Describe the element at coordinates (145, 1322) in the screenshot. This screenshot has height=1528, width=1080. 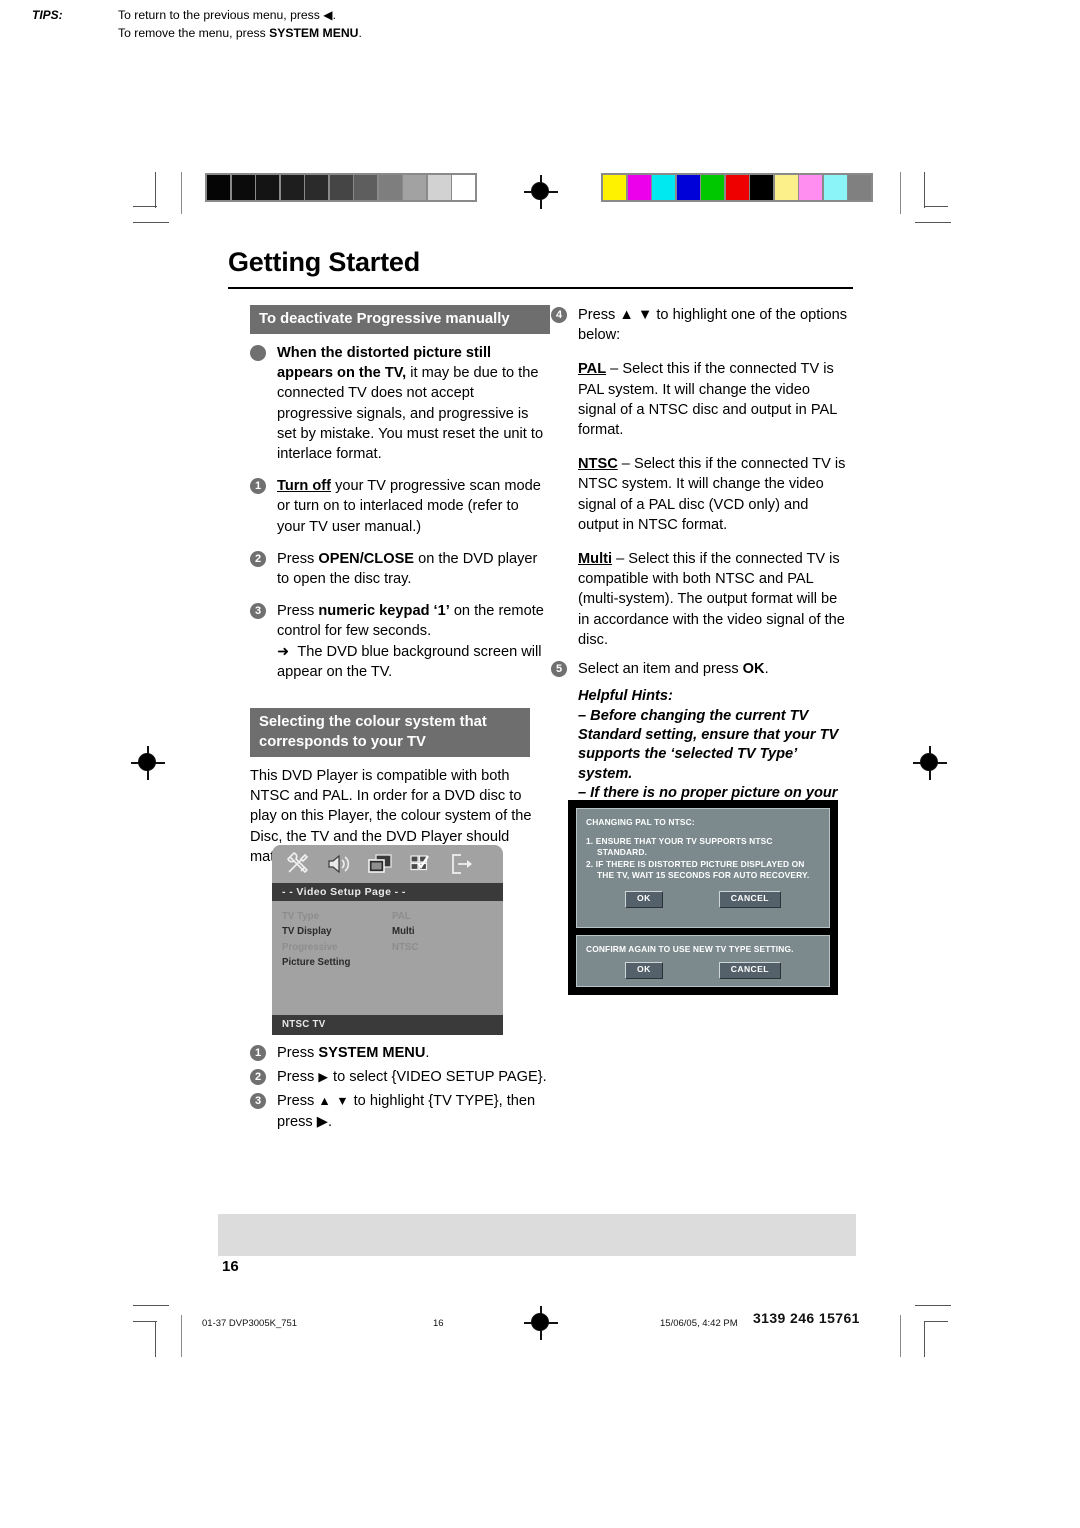
I see `crop-mark-bottom-left-h2` at that location.